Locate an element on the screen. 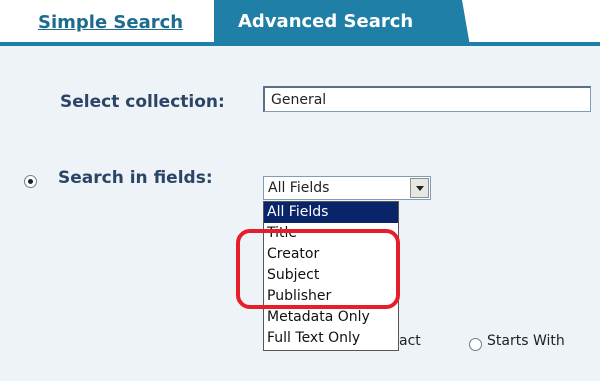 Image resolution: width=600 pixels, height=381 pixels. dropdown-option-creator: Creator is located at coordinates (331, 254).